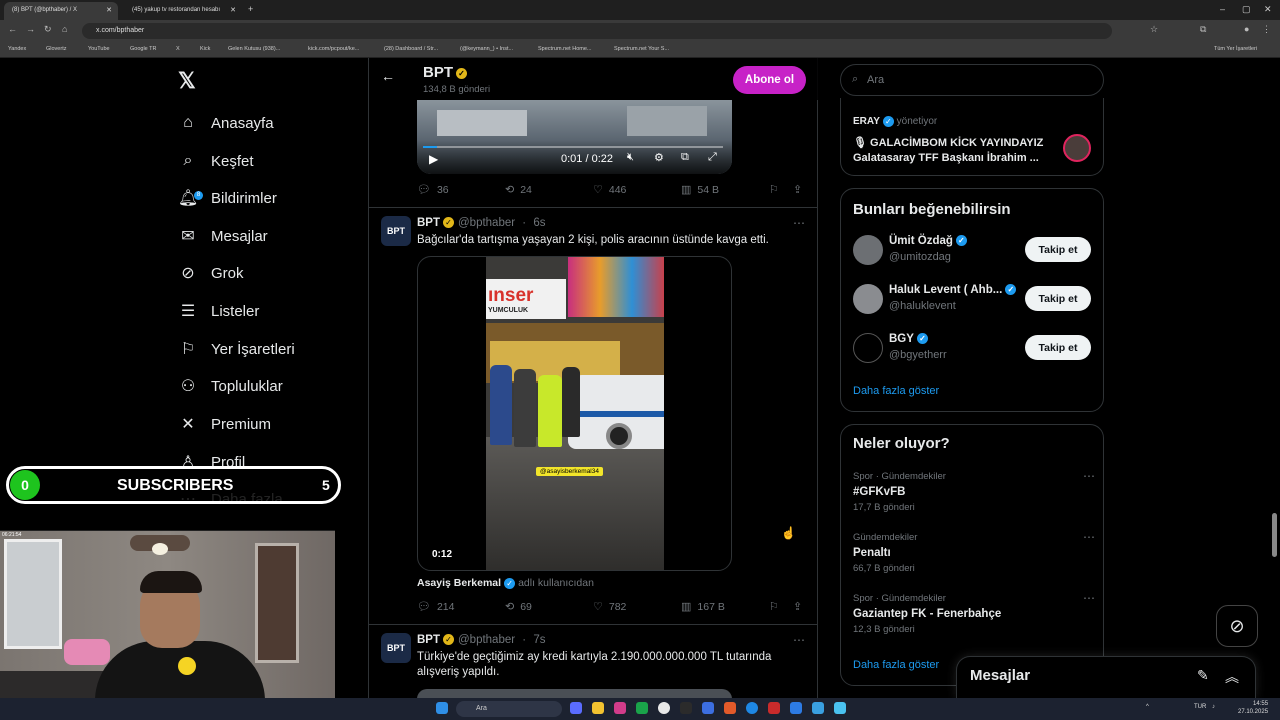 This screenshot has height=720, width=1280. I want to click on volume-icon: ♪, so click(1213, 707).